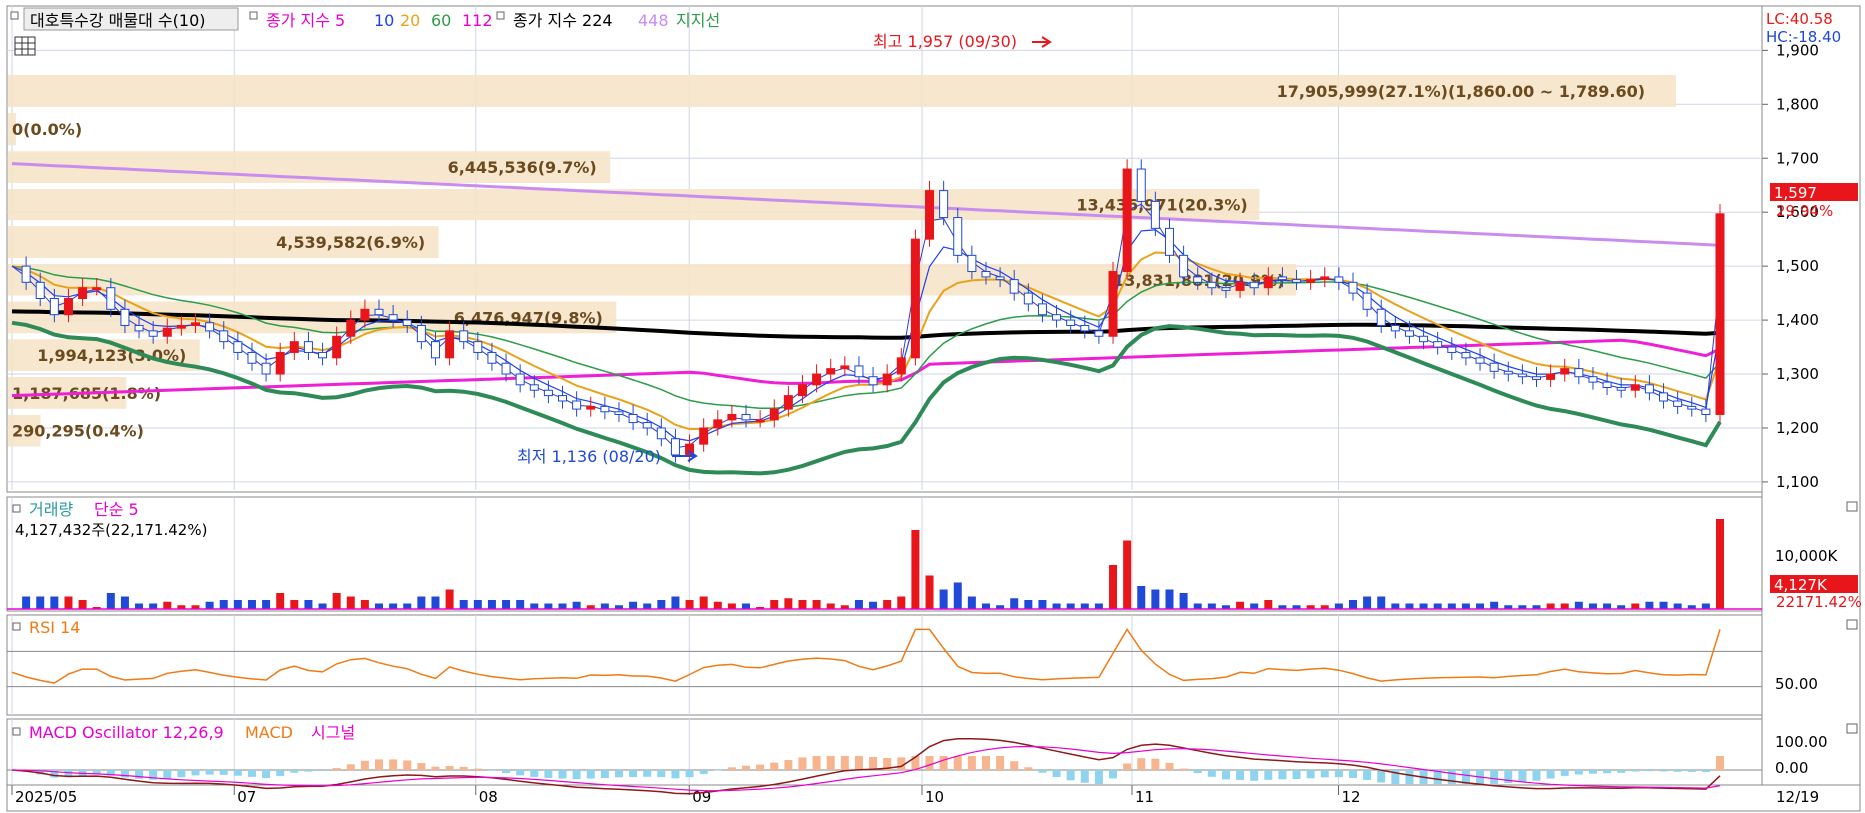 The image size is (1865, 813). I want to click on macd-ytick-100: 100.00, so click(1801, 742).